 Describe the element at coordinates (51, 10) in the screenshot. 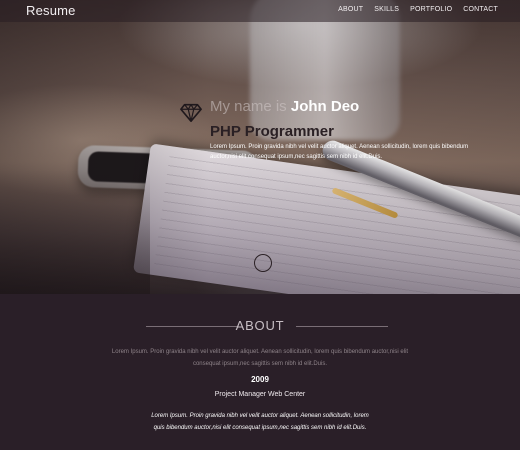

I see `brand-logo: Resume` at that location.